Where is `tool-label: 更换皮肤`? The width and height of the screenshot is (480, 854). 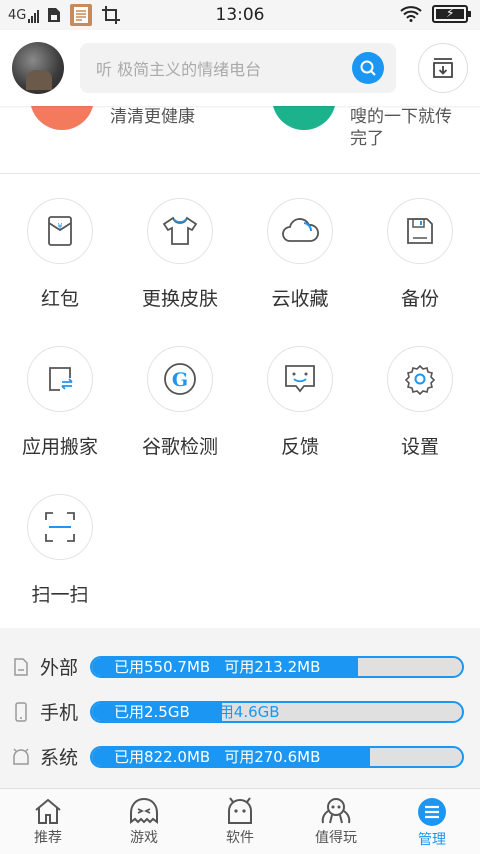 tool-label: 更换皮肤 is located at coordinates (179, 299).